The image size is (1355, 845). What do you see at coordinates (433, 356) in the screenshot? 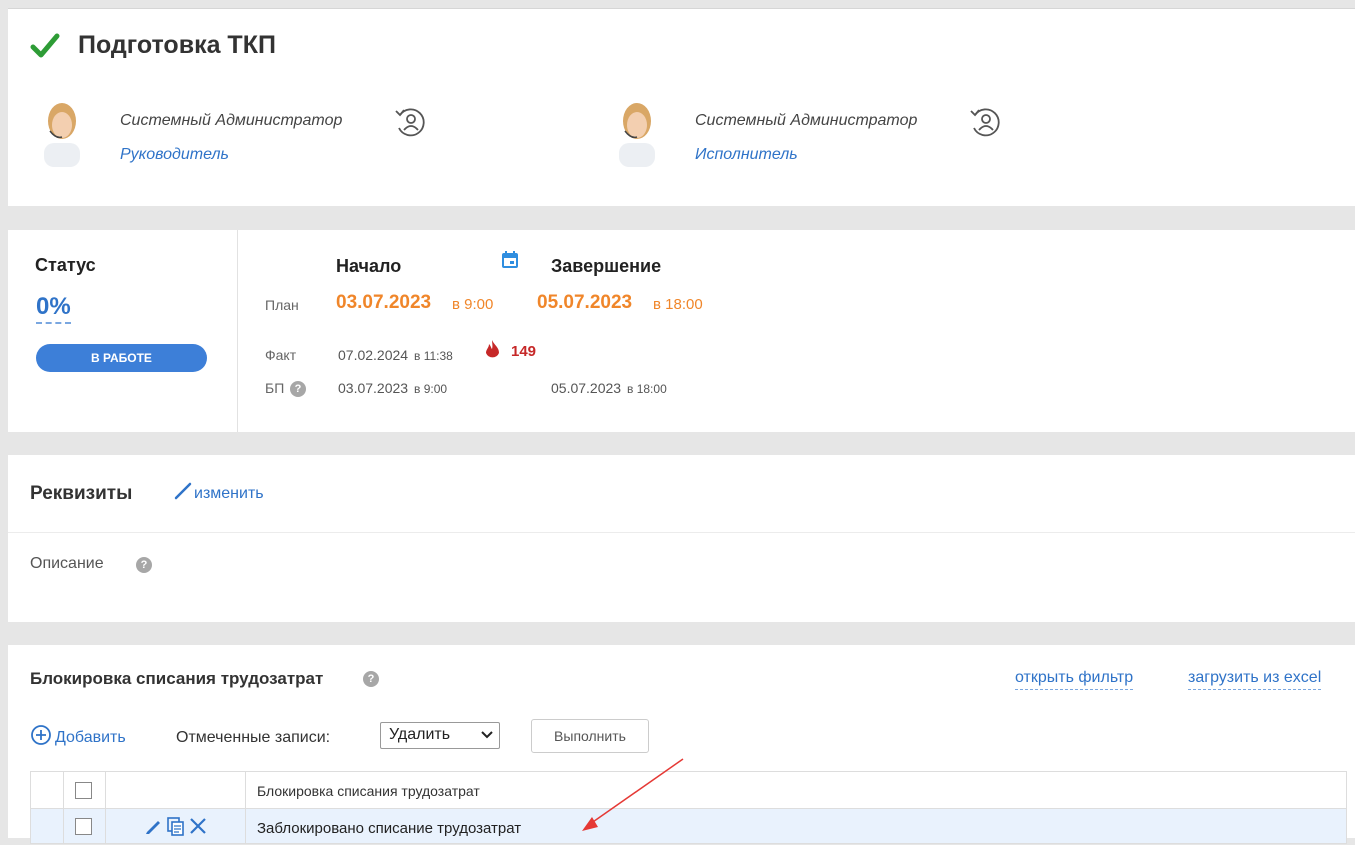
I see `fact-start-time: в 11:38` at bounding box center [433, 356].